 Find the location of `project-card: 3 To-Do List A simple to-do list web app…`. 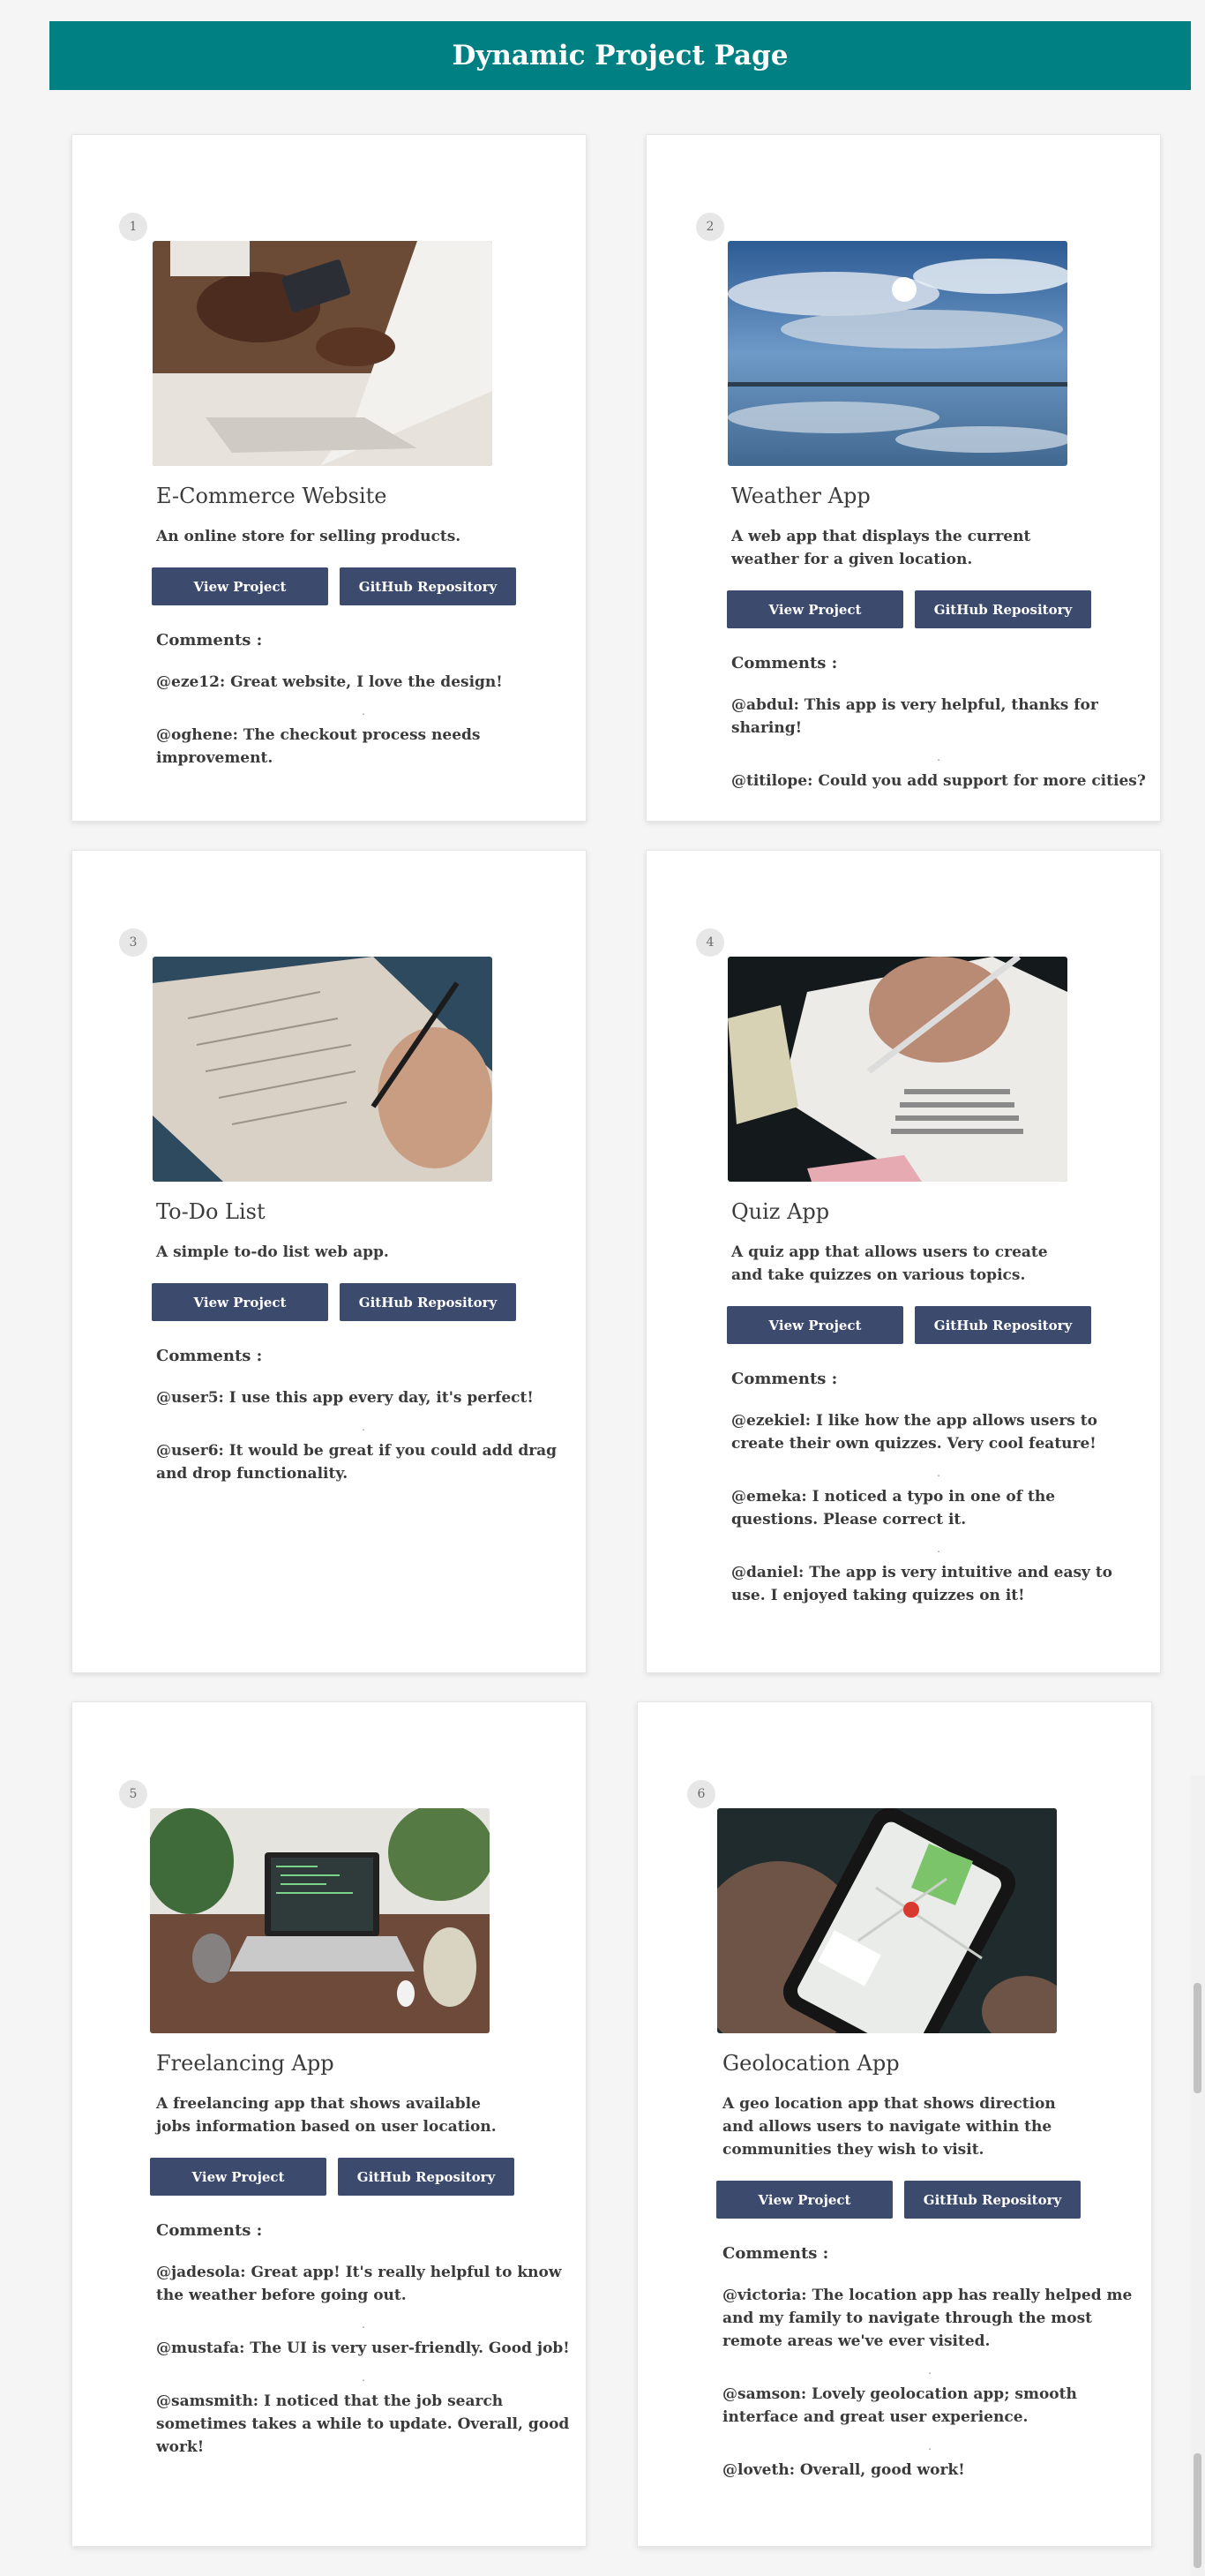

project-card: 3 To-Do List A simple to-do list web app… is located at coordinates (329, 1261).